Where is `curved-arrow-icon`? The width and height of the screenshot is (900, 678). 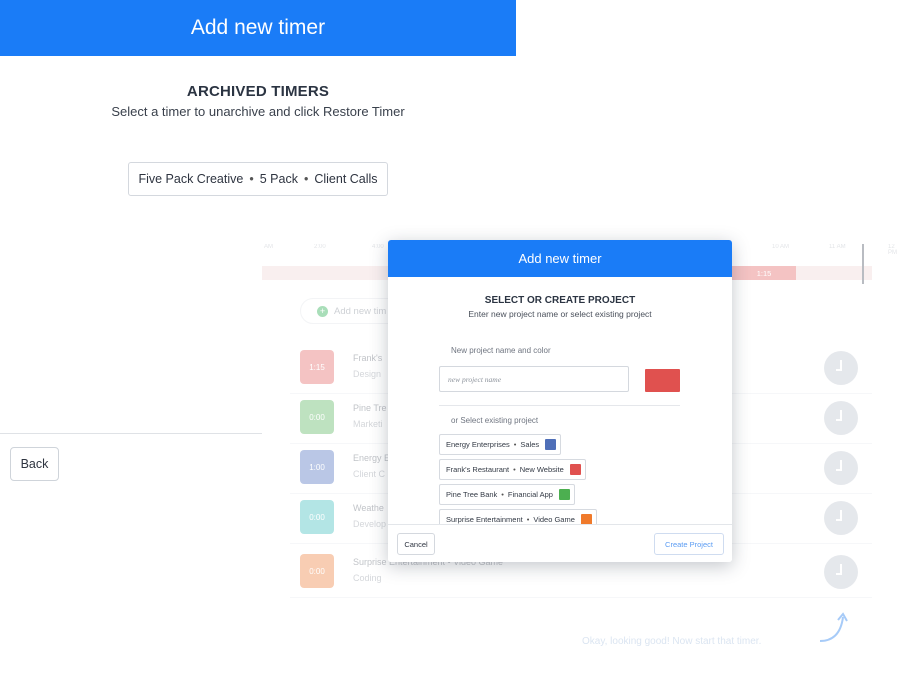
curved-arrow-icon is located at coordinates (833, 627).